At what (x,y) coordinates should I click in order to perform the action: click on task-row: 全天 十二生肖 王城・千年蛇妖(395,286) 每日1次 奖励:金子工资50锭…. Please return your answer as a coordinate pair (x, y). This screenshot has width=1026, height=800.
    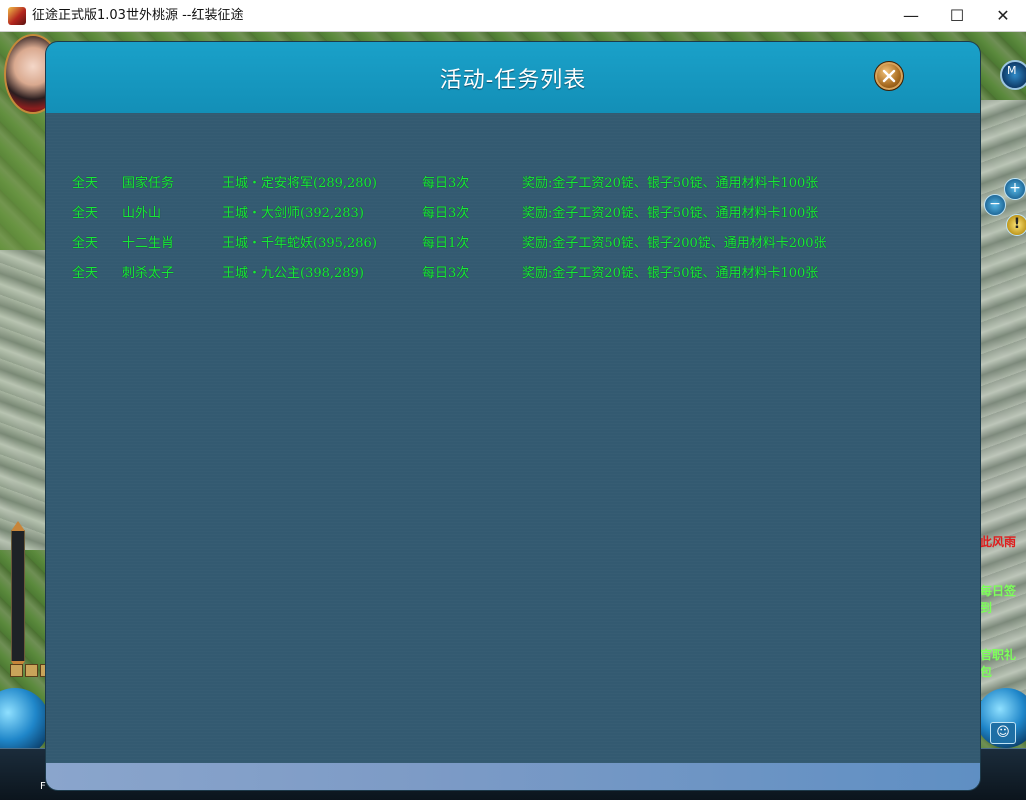
    Looking at the image, I should click on (512, 247).